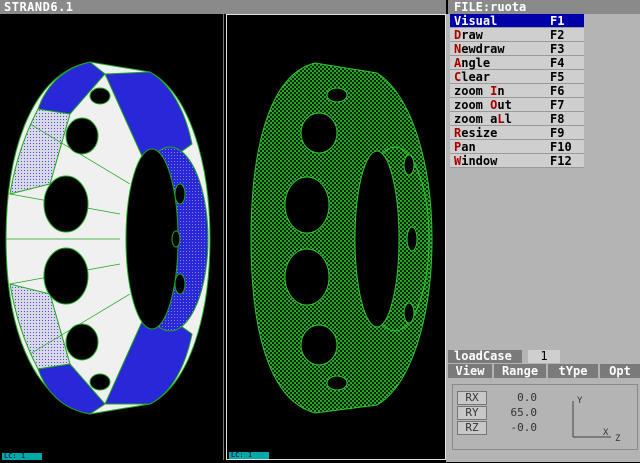 Image resolution: width=640 pixels, height=463 pixels. What do you see at coordinates (517, 161) in the screenshot?
I see `menu-item-window: Window F12` at bounding box center [517, 161].